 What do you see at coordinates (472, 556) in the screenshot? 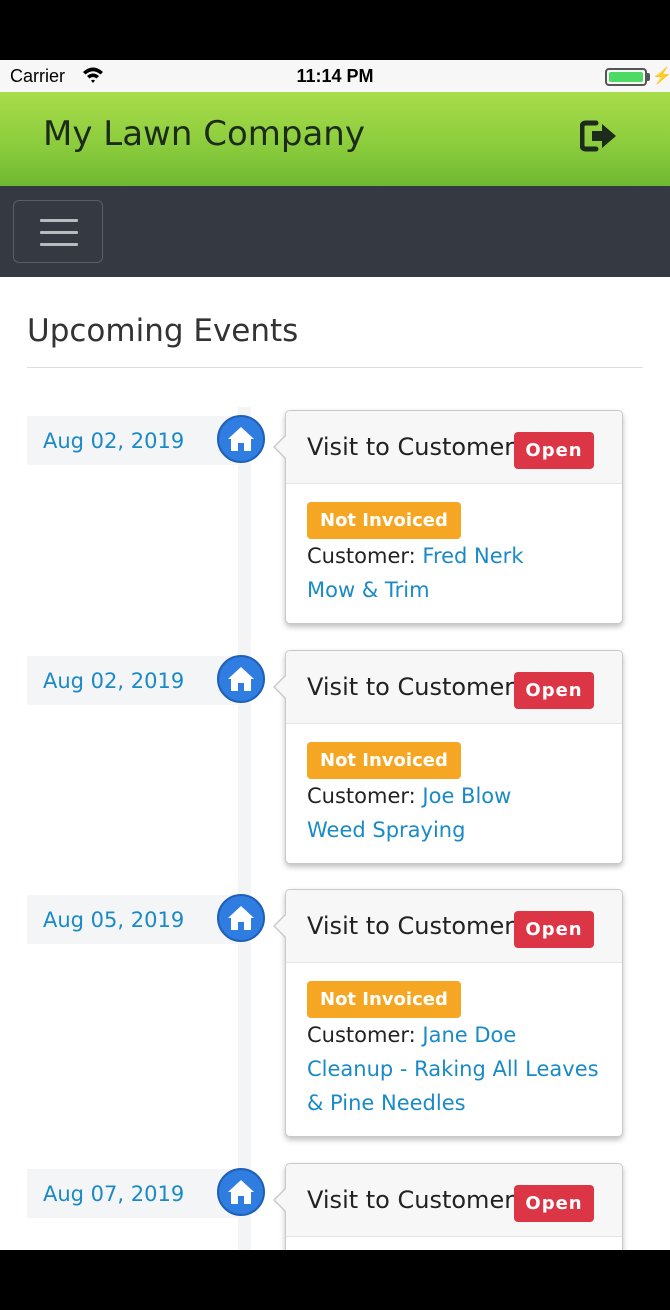
I see `customer-link: Fred Nerk` at bounding box center [472, 556].